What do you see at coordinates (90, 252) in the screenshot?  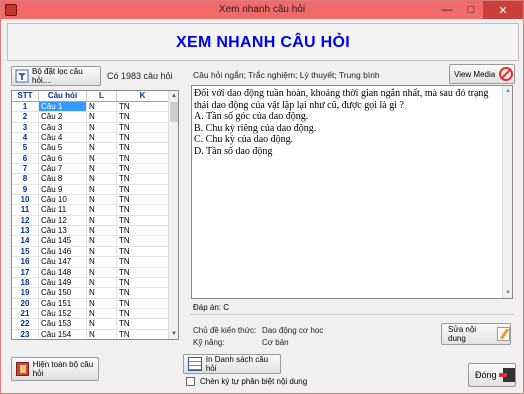 I see `table-row: 15 Câu 146 N TN` at bounding box center [90, 252].